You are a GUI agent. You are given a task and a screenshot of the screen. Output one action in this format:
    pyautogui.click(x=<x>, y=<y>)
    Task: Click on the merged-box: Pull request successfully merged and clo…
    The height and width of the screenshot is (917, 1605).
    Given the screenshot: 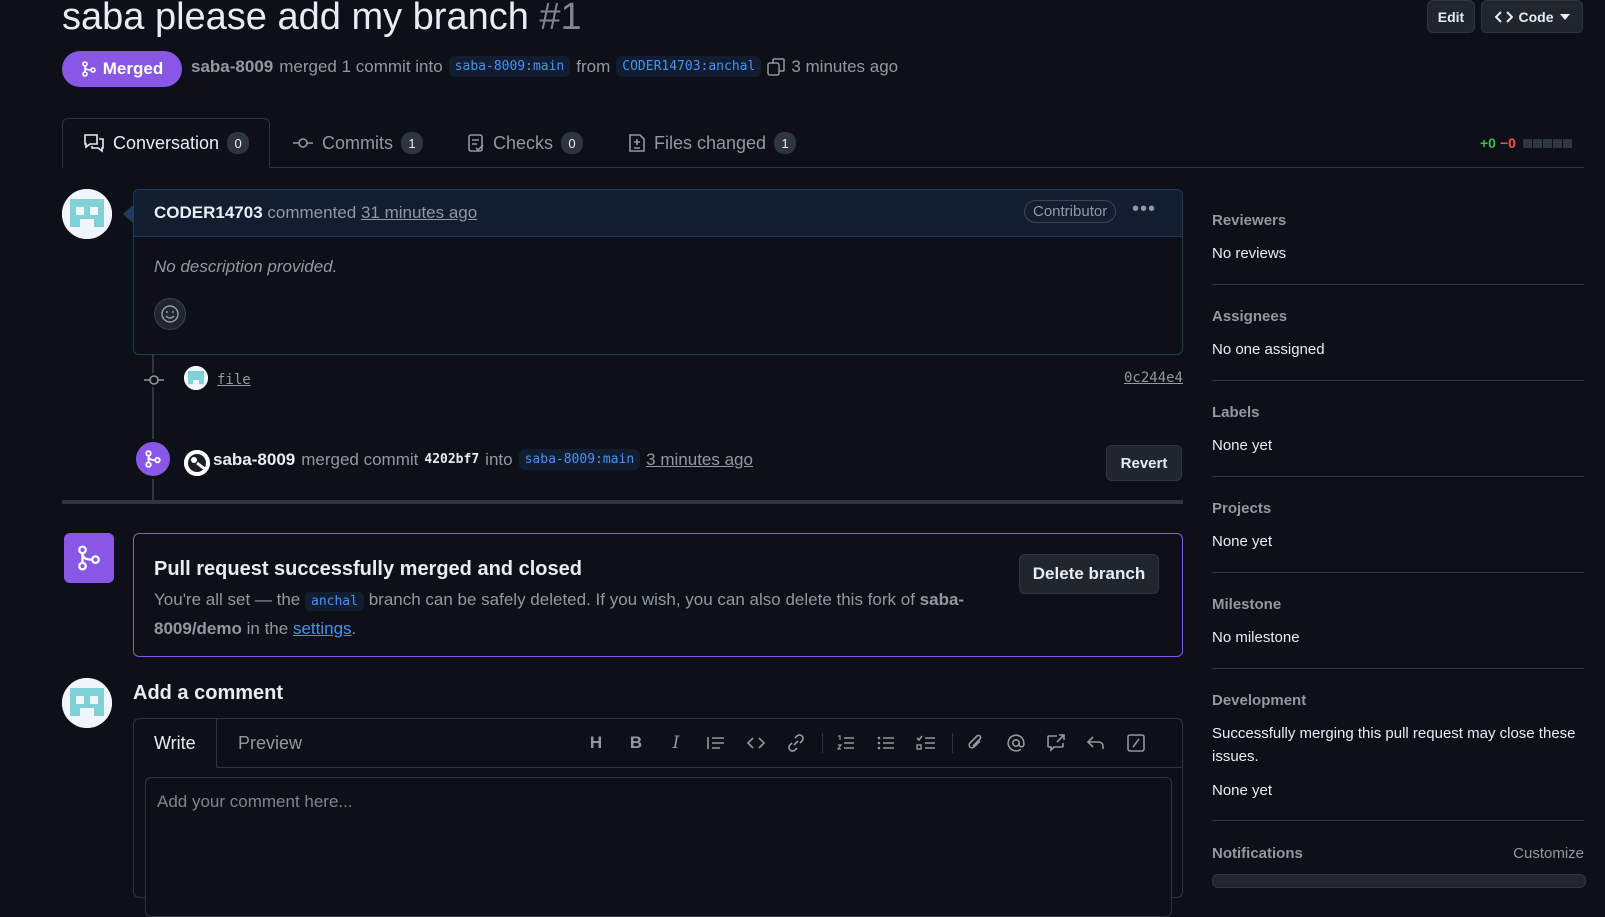 What is the action you would take?
    pyautogui.click(x=658, y=595)
    